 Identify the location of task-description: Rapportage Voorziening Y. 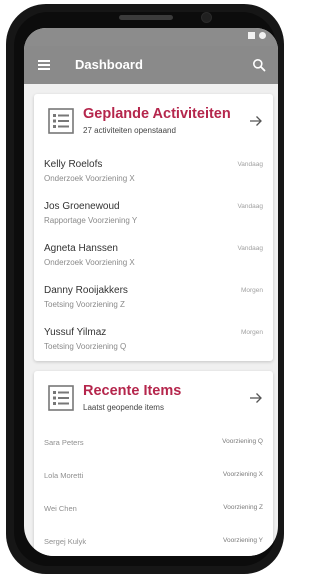
(91, 220).